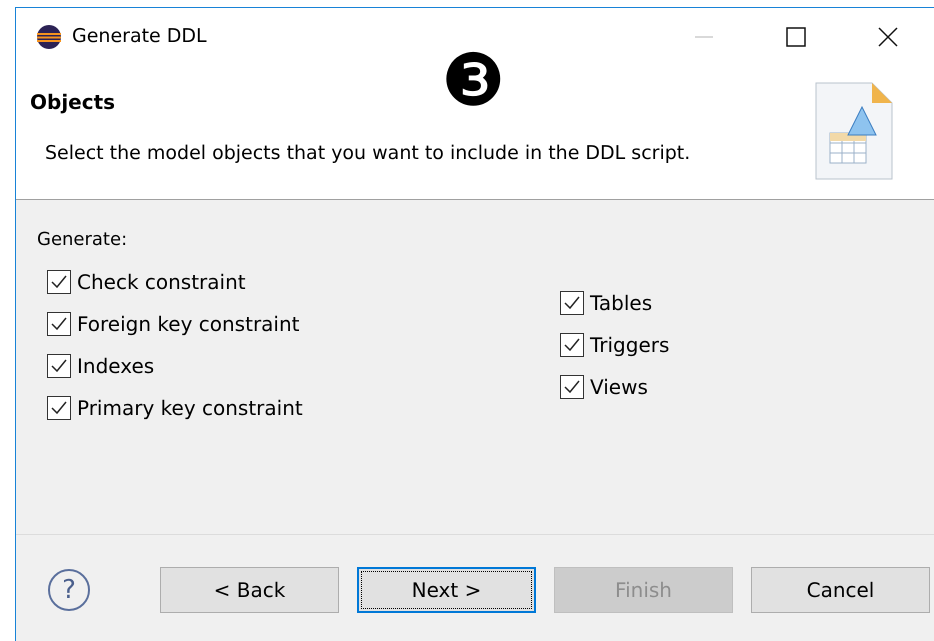  I want to click on checkbox-label: Check constraint, so click(161, 282).